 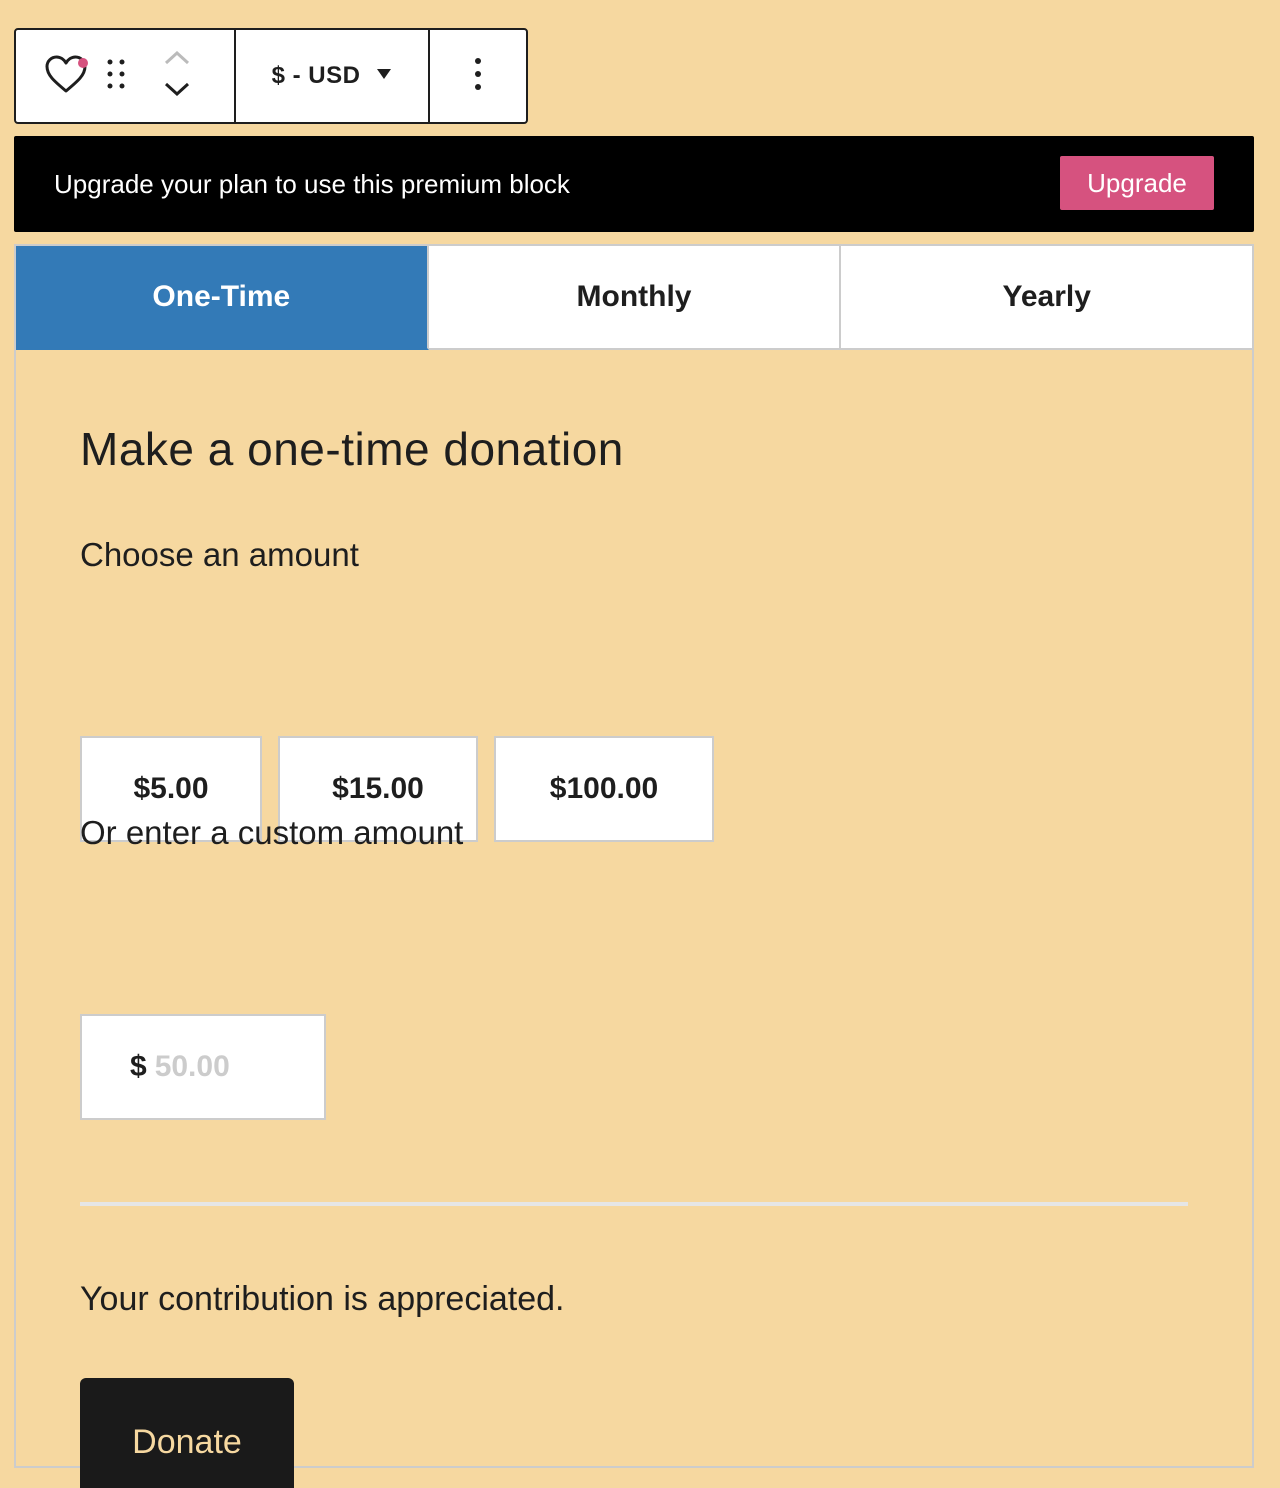 I want to click on choose-amount-label: Choose an amount, so click(x=219, y=554).